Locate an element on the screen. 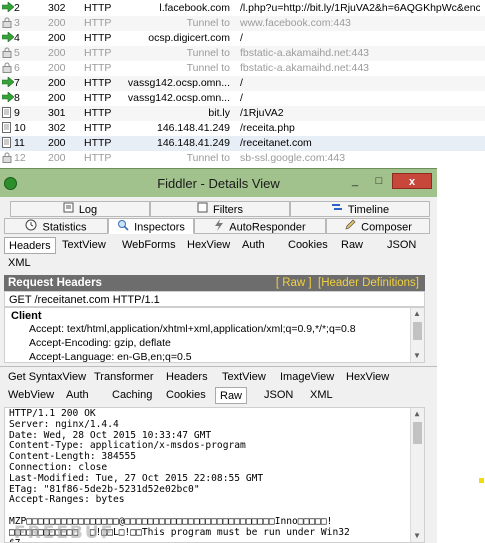 The image size is (485, 543). req-tab-webforms: WebForms is located at coordinates (149, 245).